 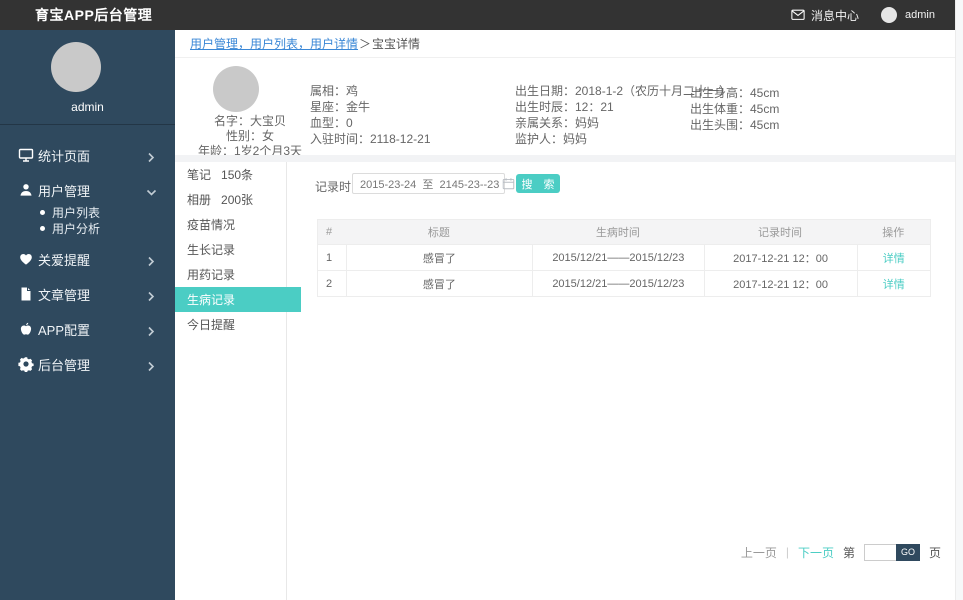 What do you see at coordinates (564, 107) in the screenshot?
I see `baby-birth-hour: 出生时辰：12：21` at bounding box center [564, 107].